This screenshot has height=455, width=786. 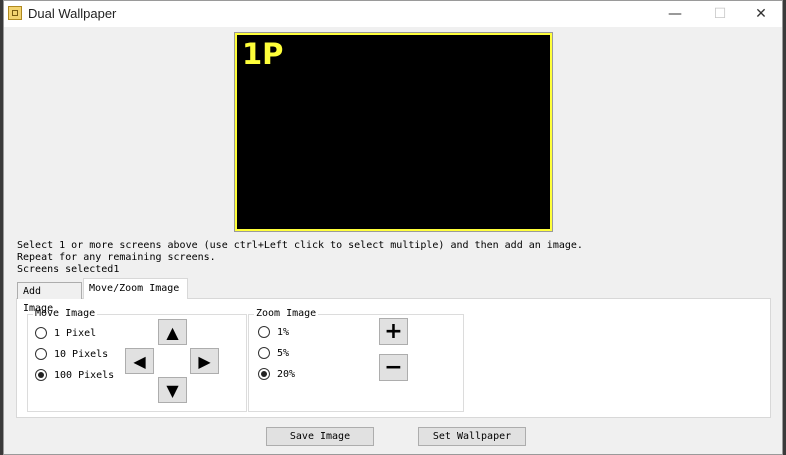 What do you see at coordinates (75, 333) in the screenshot?
I see `radio-label: 1 Pixel` at bounding box center [75, 333].